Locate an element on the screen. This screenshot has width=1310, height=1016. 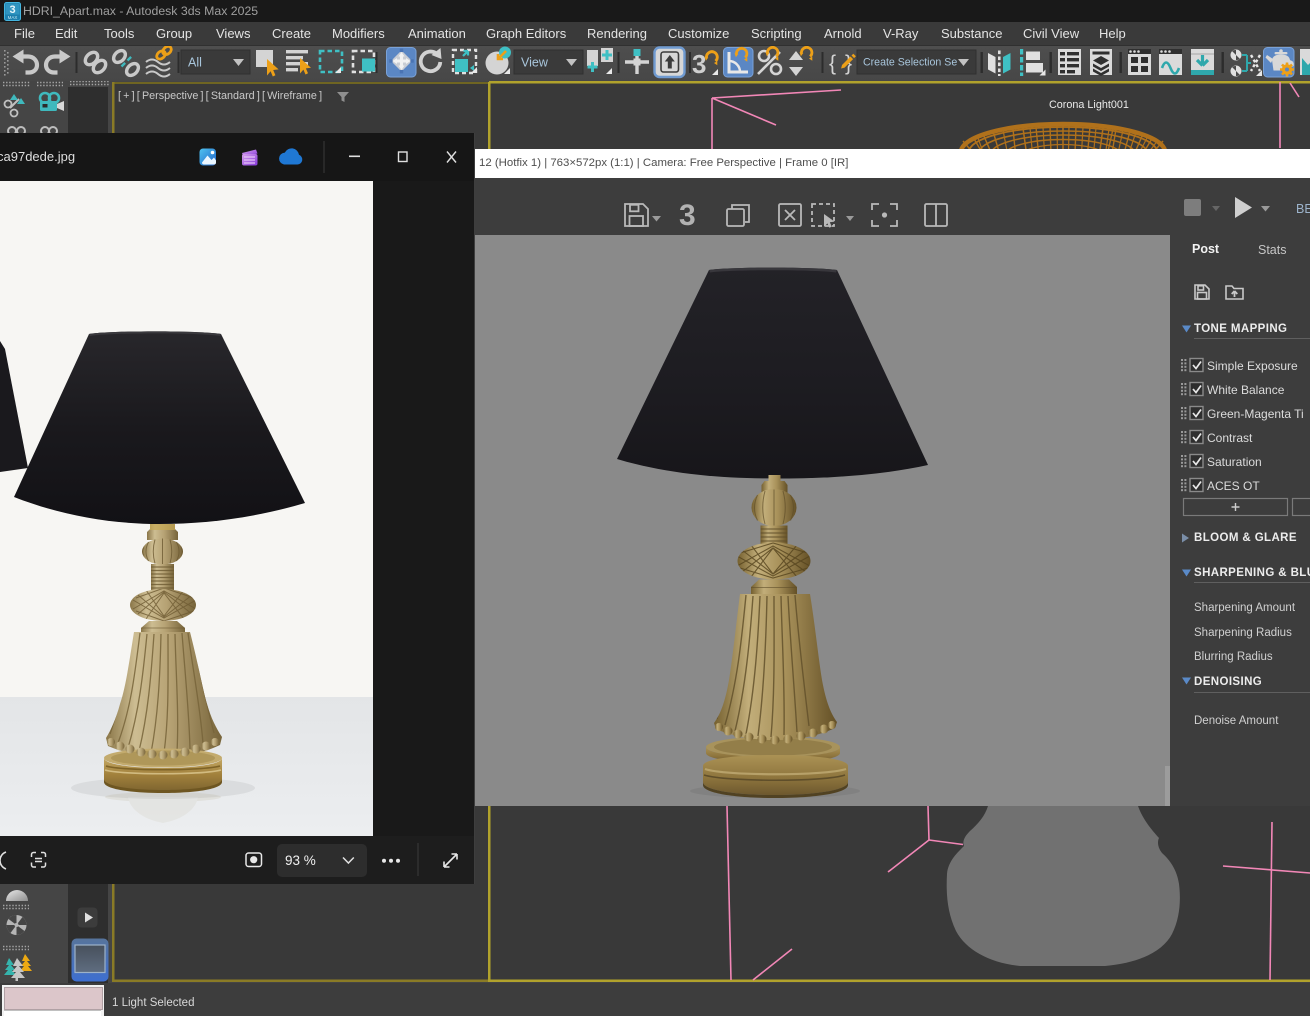
svg-text: All is located at coordinates (195, 63).